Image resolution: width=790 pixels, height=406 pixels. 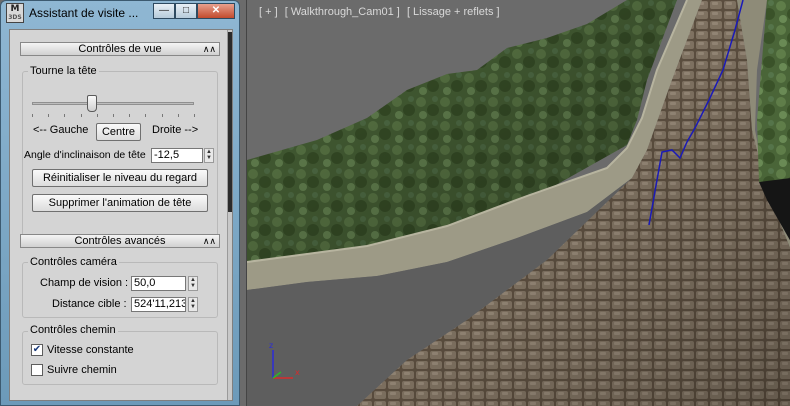 What do you see at coordinates (37, 370) in the screenshot?
I see `follow-path-checkbox` at bounding box center [37, 370].